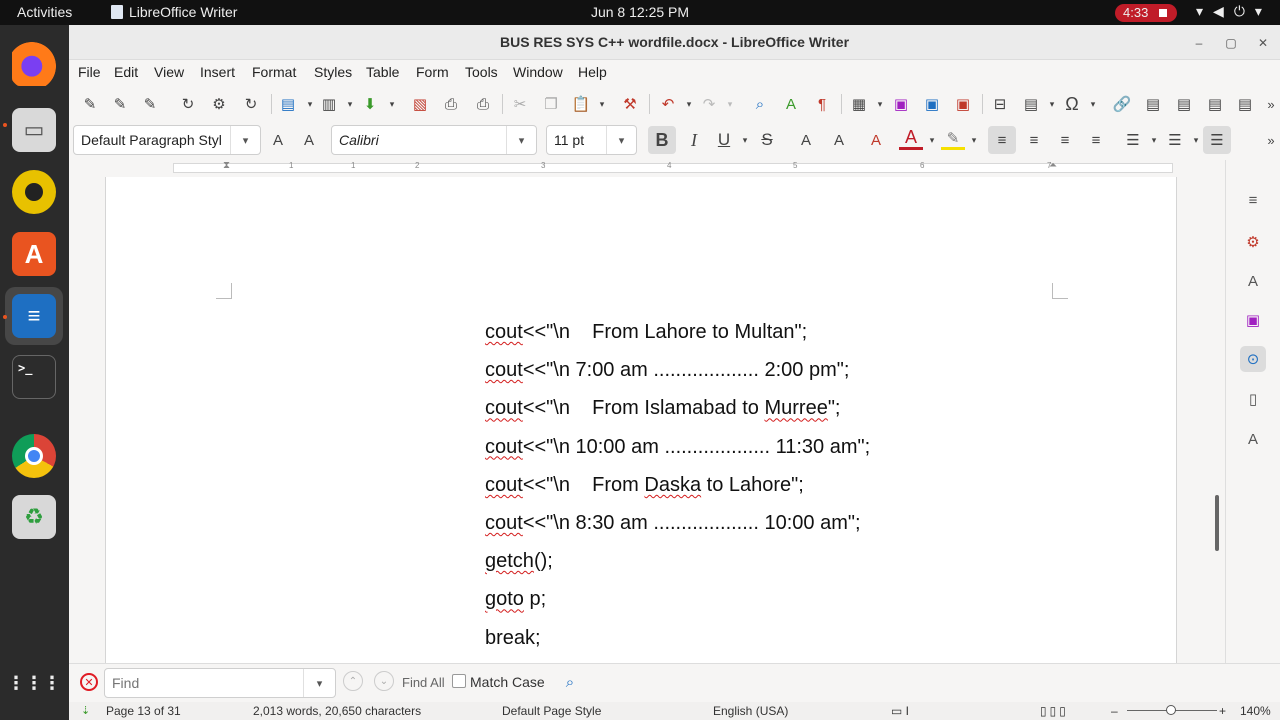 The height and width of the screenshot is (720, 1280). Describe the element at coordinates (767, 140) in the screenshot. I see `strikethrough-button: S` at that location.